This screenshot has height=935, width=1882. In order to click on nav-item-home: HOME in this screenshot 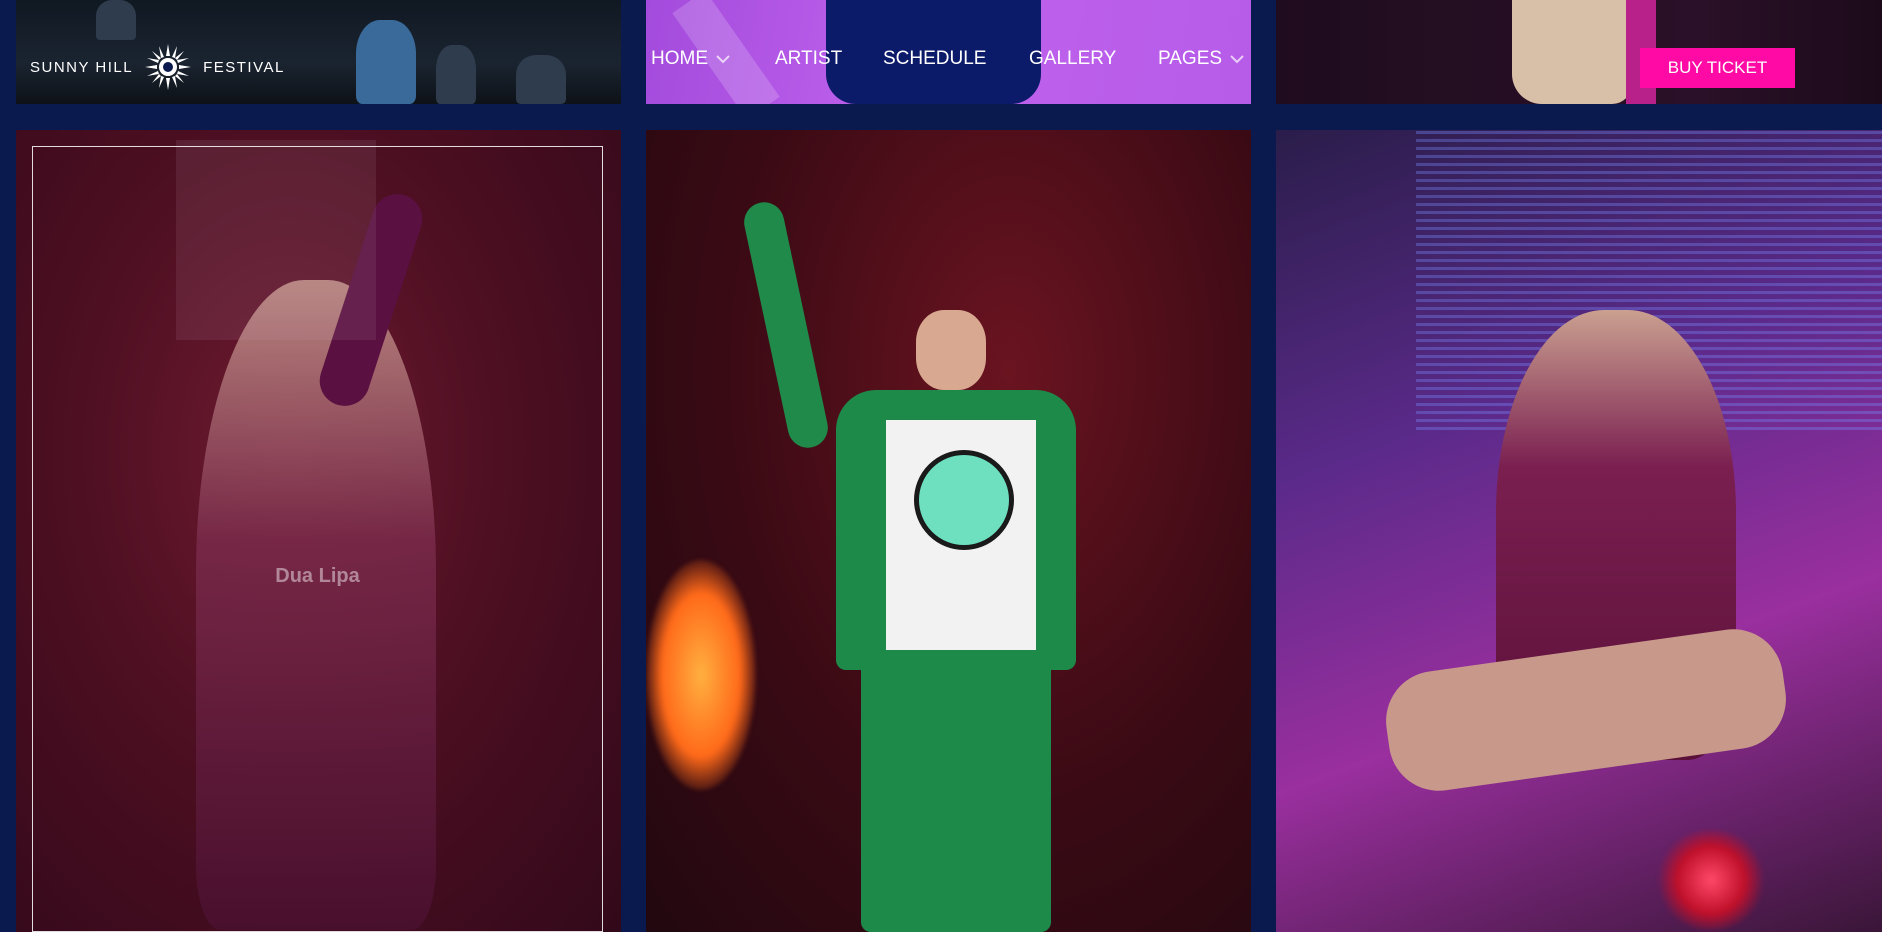, I will do `click(690, 59)`.